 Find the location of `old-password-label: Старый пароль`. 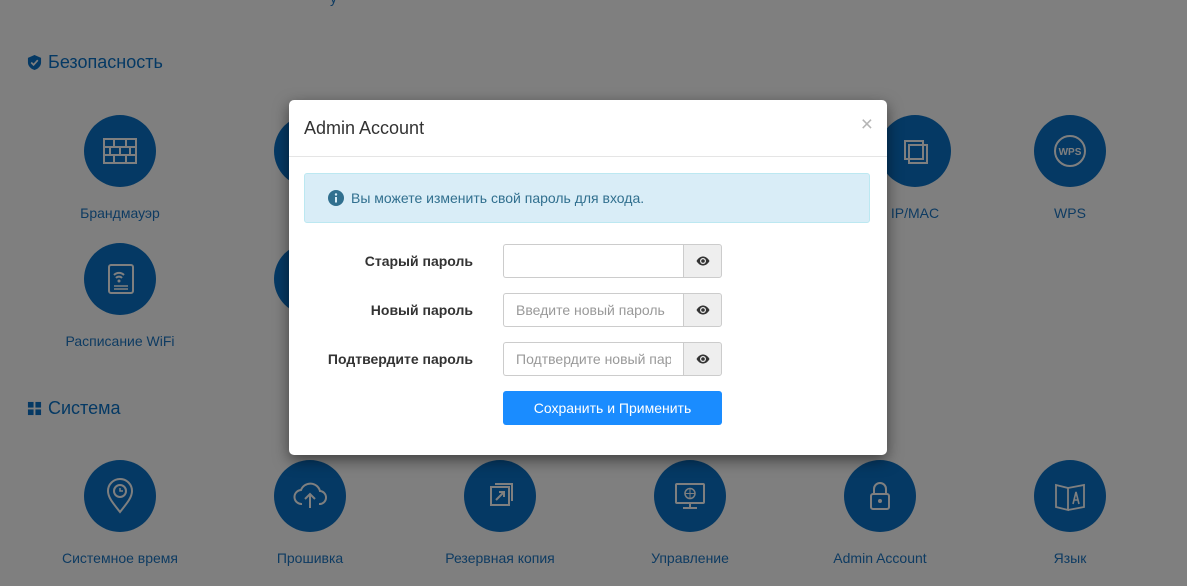

old-password-label: Старый пароль is located at coordinates (418, 261).